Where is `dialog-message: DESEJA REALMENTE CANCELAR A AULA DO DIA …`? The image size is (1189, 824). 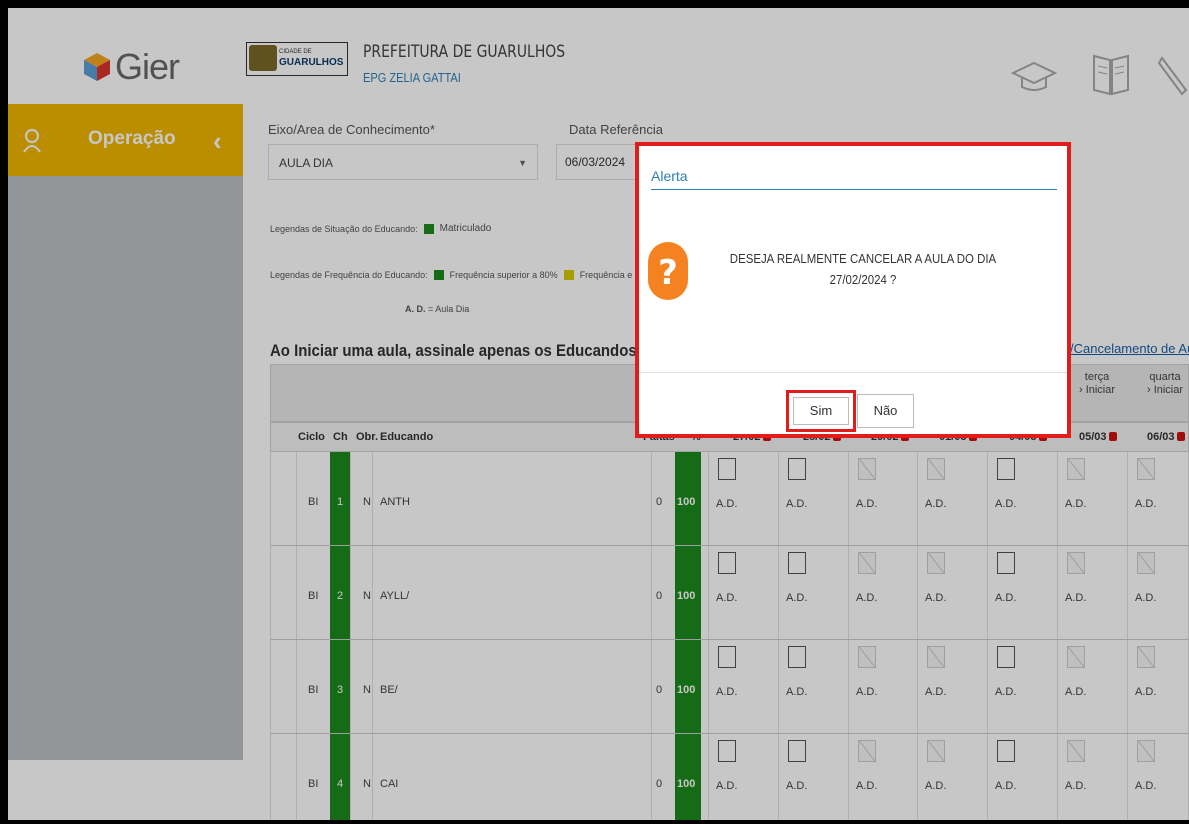 dialog-message: DESEJA REALMENTE CANCELAR A AULA DO DIA … is located at coordinates (862, 269).